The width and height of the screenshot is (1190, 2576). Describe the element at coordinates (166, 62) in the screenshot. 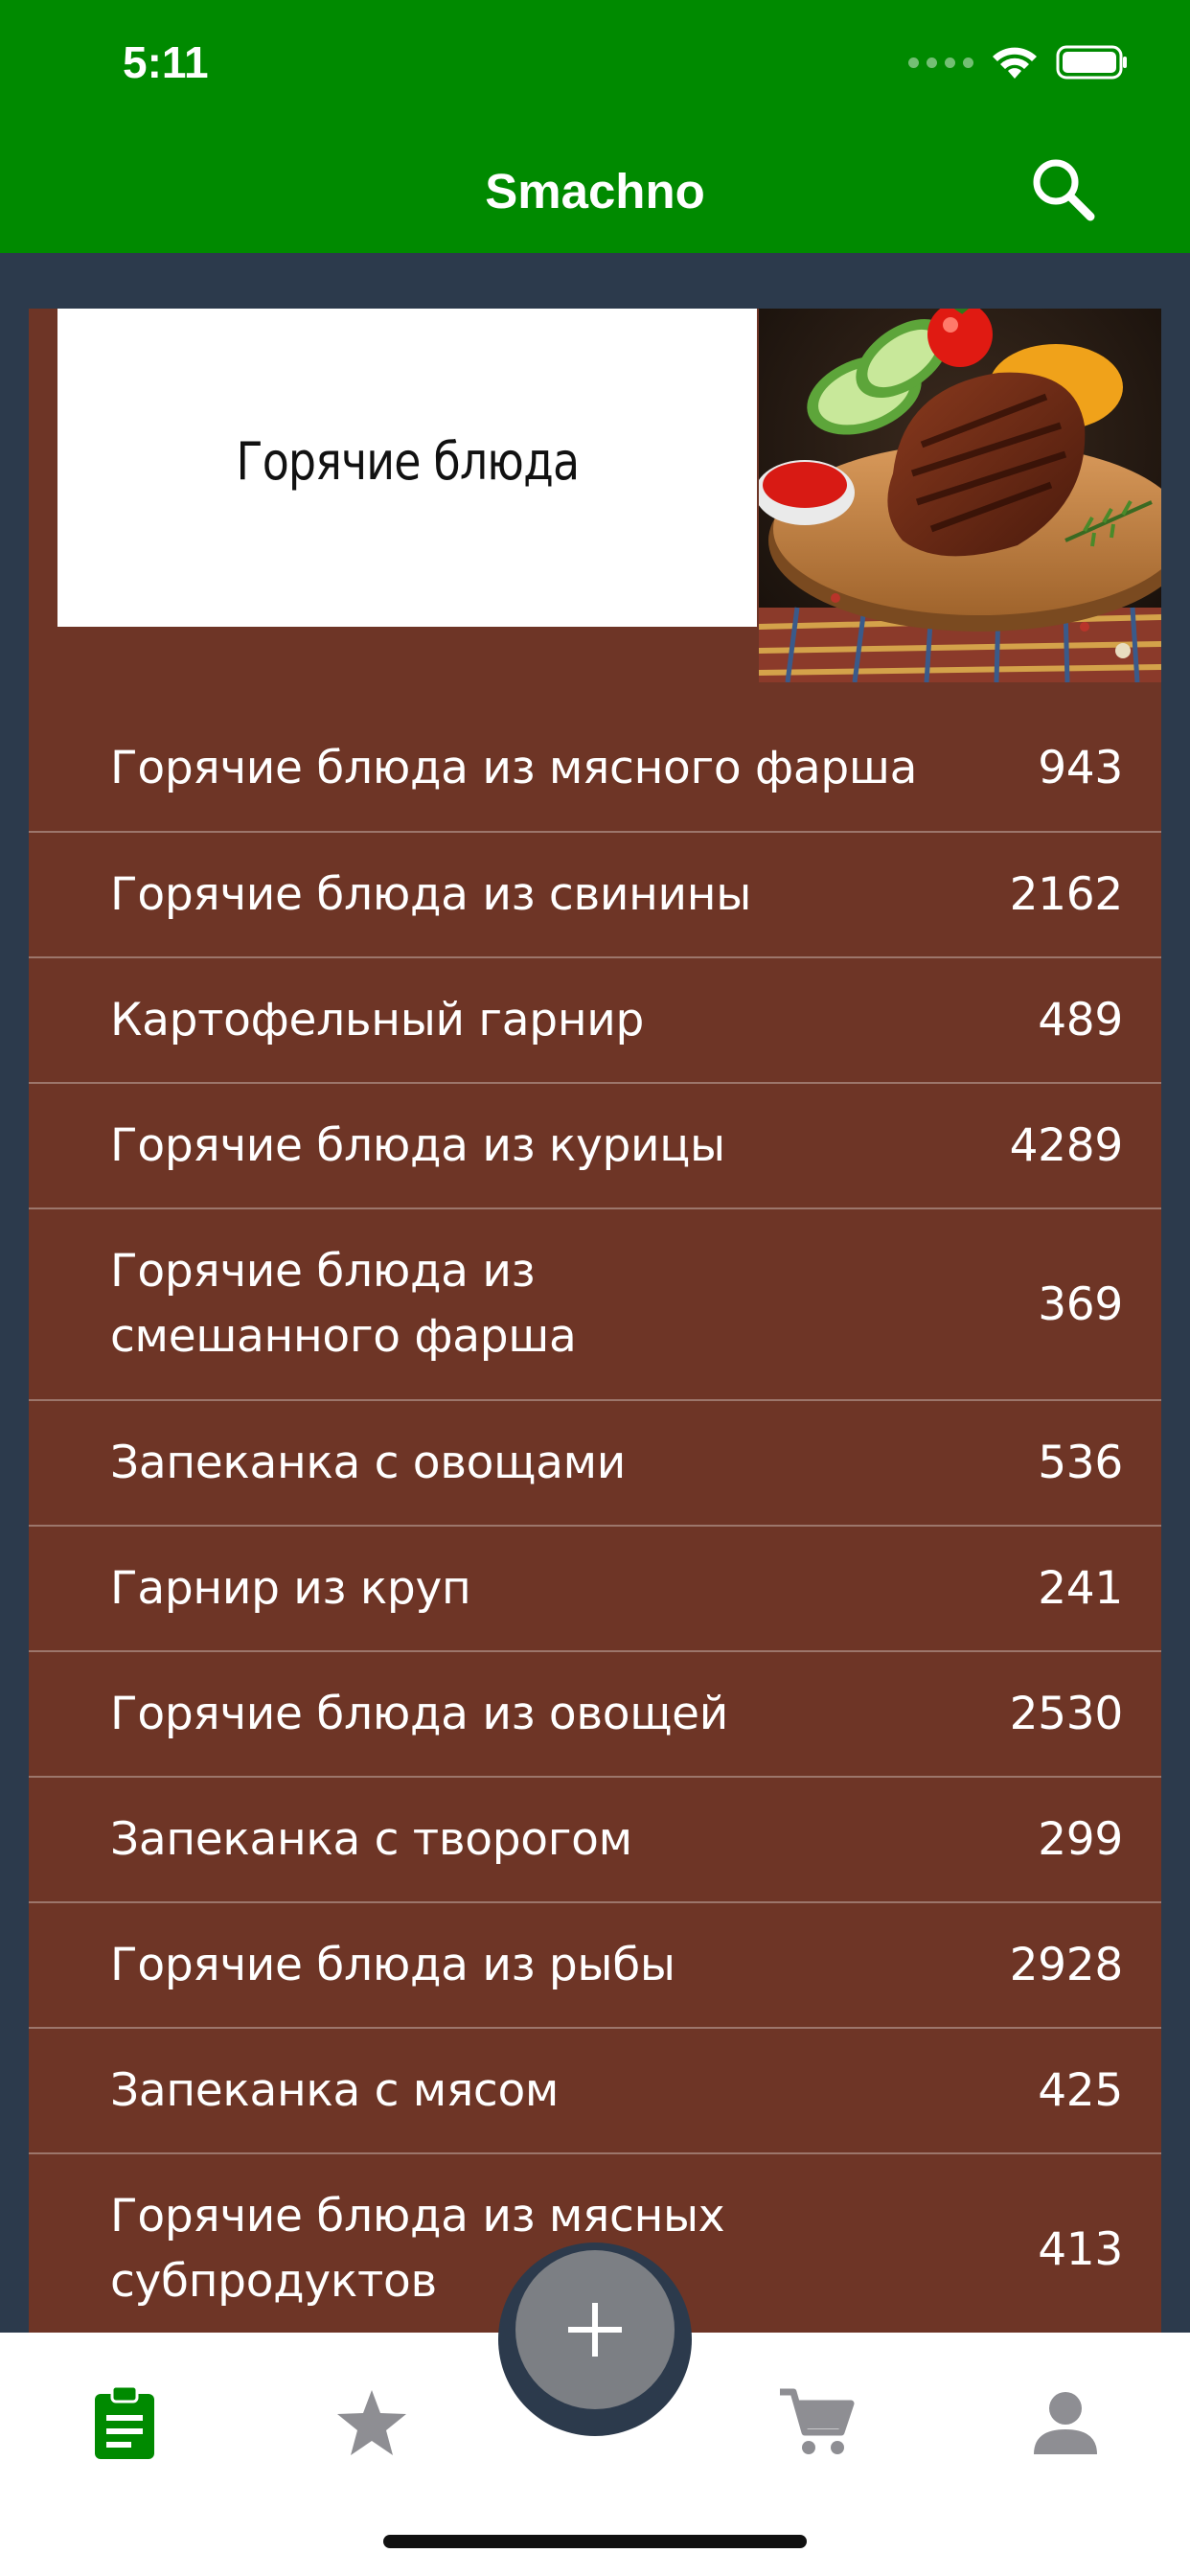

I see `status-time: 5:11` at that location.